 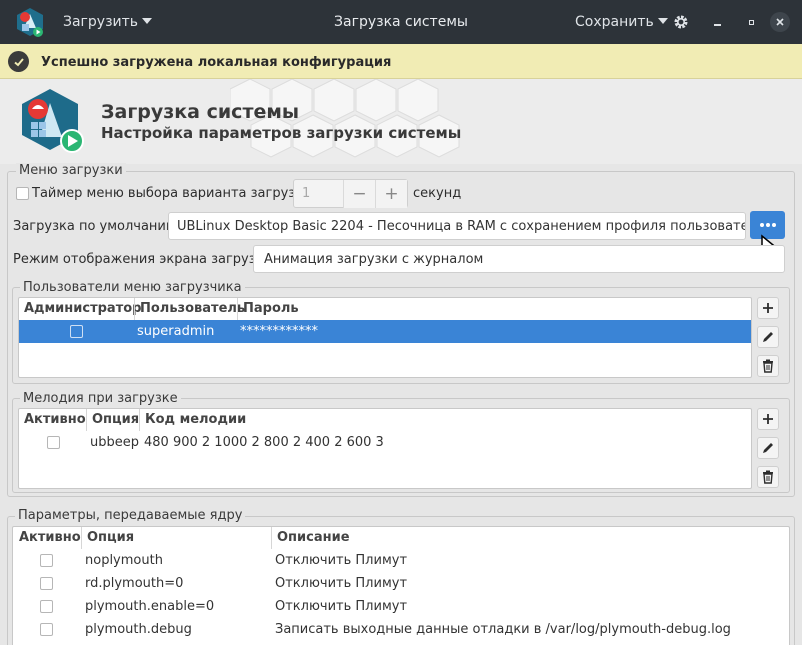 I want to click on delete-melody-button, so click(x=768, y=477).